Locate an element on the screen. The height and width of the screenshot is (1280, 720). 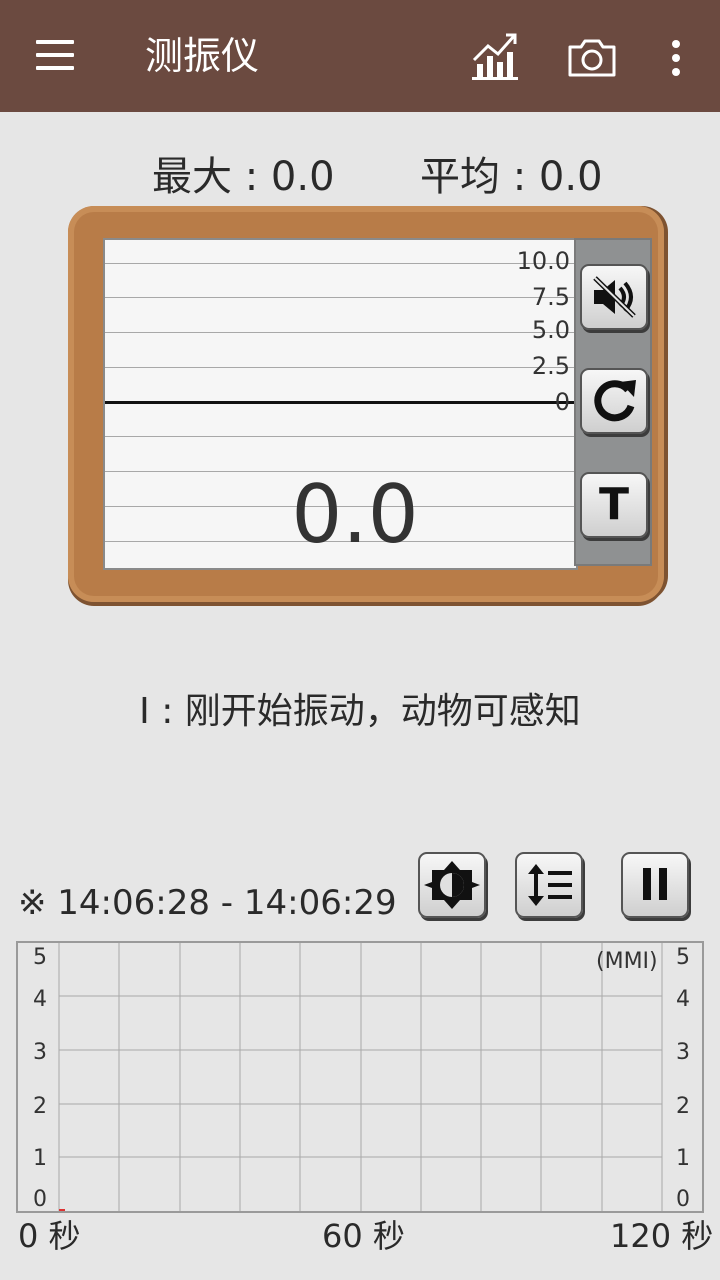
line-spacing-icon is located at coordinates (550, 885).